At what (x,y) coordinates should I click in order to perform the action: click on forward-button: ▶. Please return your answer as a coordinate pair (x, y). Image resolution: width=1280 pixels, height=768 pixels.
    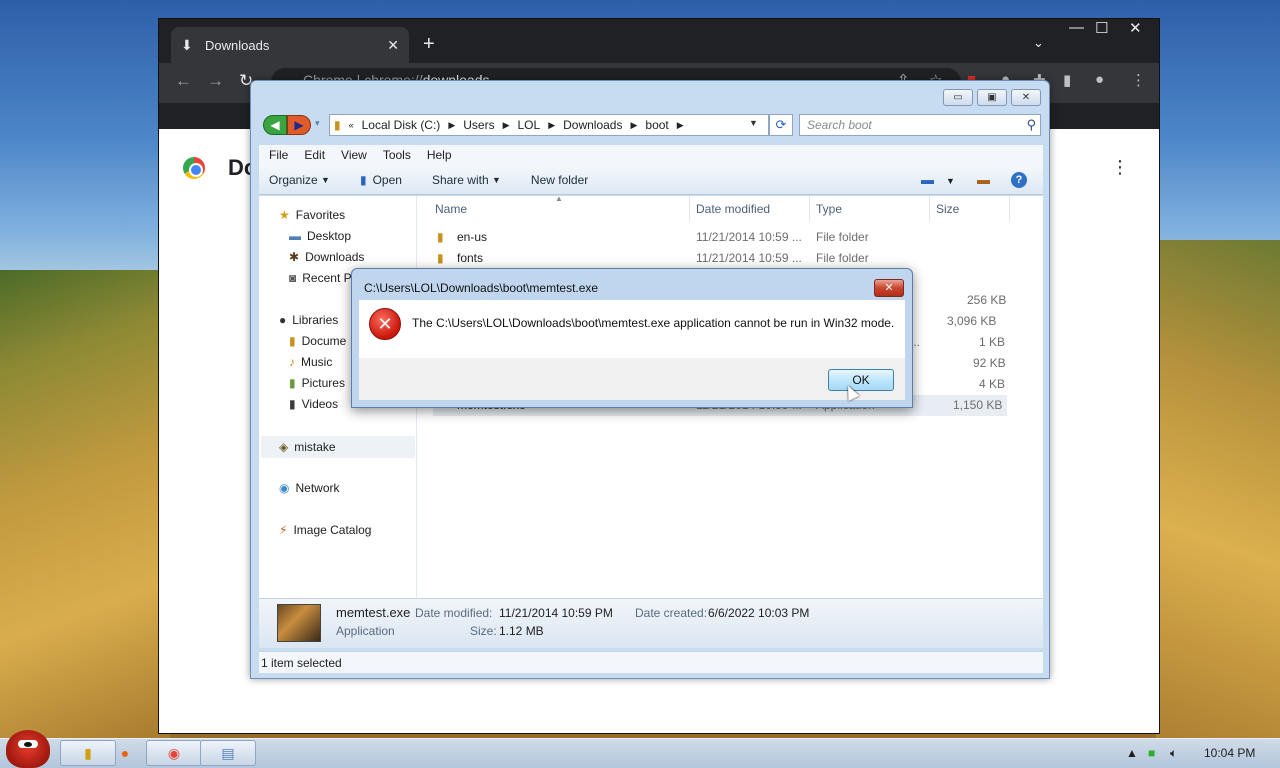
    Looking at the image, I should click on (299, 125).